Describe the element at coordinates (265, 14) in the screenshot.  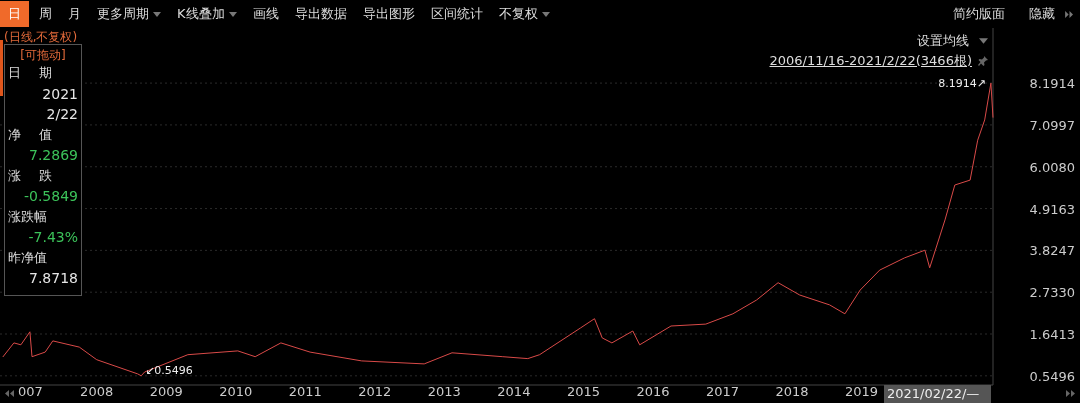
I see `toolbar-tab: 画线` at that location.